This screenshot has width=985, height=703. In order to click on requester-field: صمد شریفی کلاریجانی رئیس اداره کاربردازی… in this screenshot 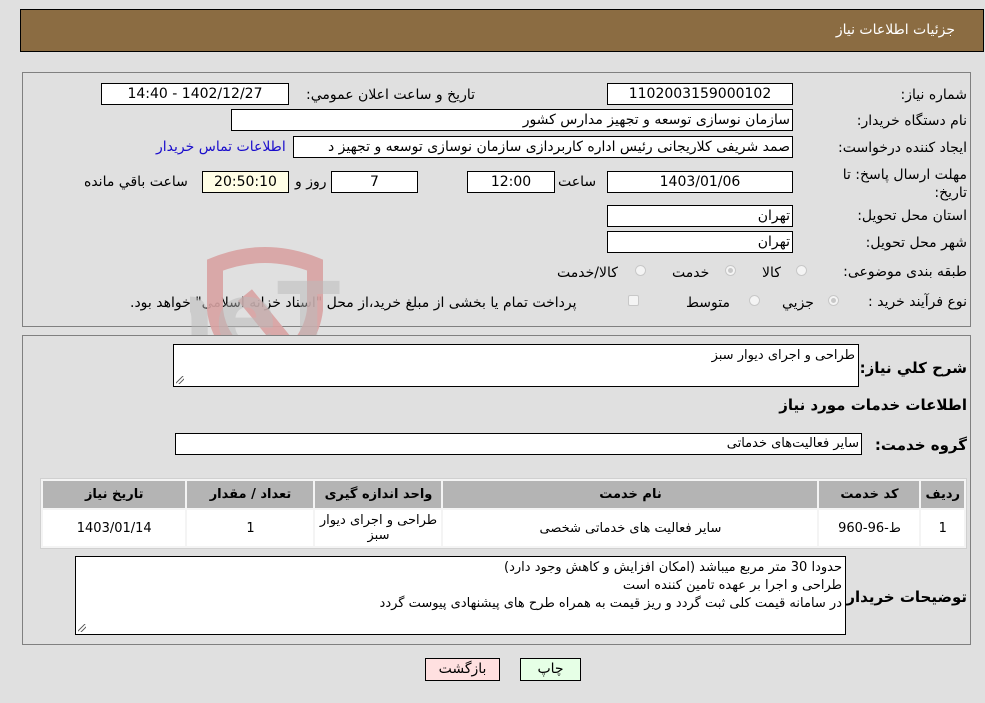, I will do `click(543, 147)`.